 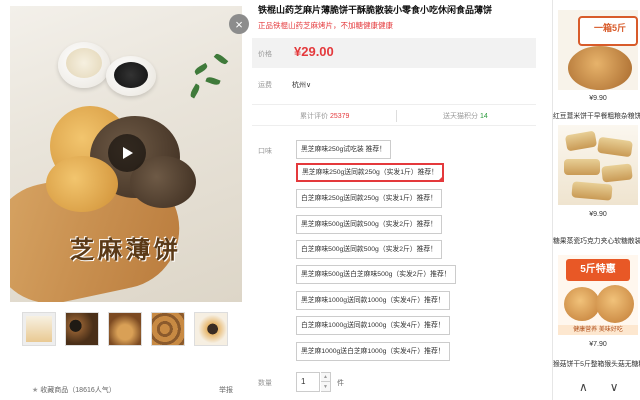 What do you see at coordinates (598, 344) in the screenshot?
I see `recommendation-price: ¥7.90` at bounding box center [598, 344].